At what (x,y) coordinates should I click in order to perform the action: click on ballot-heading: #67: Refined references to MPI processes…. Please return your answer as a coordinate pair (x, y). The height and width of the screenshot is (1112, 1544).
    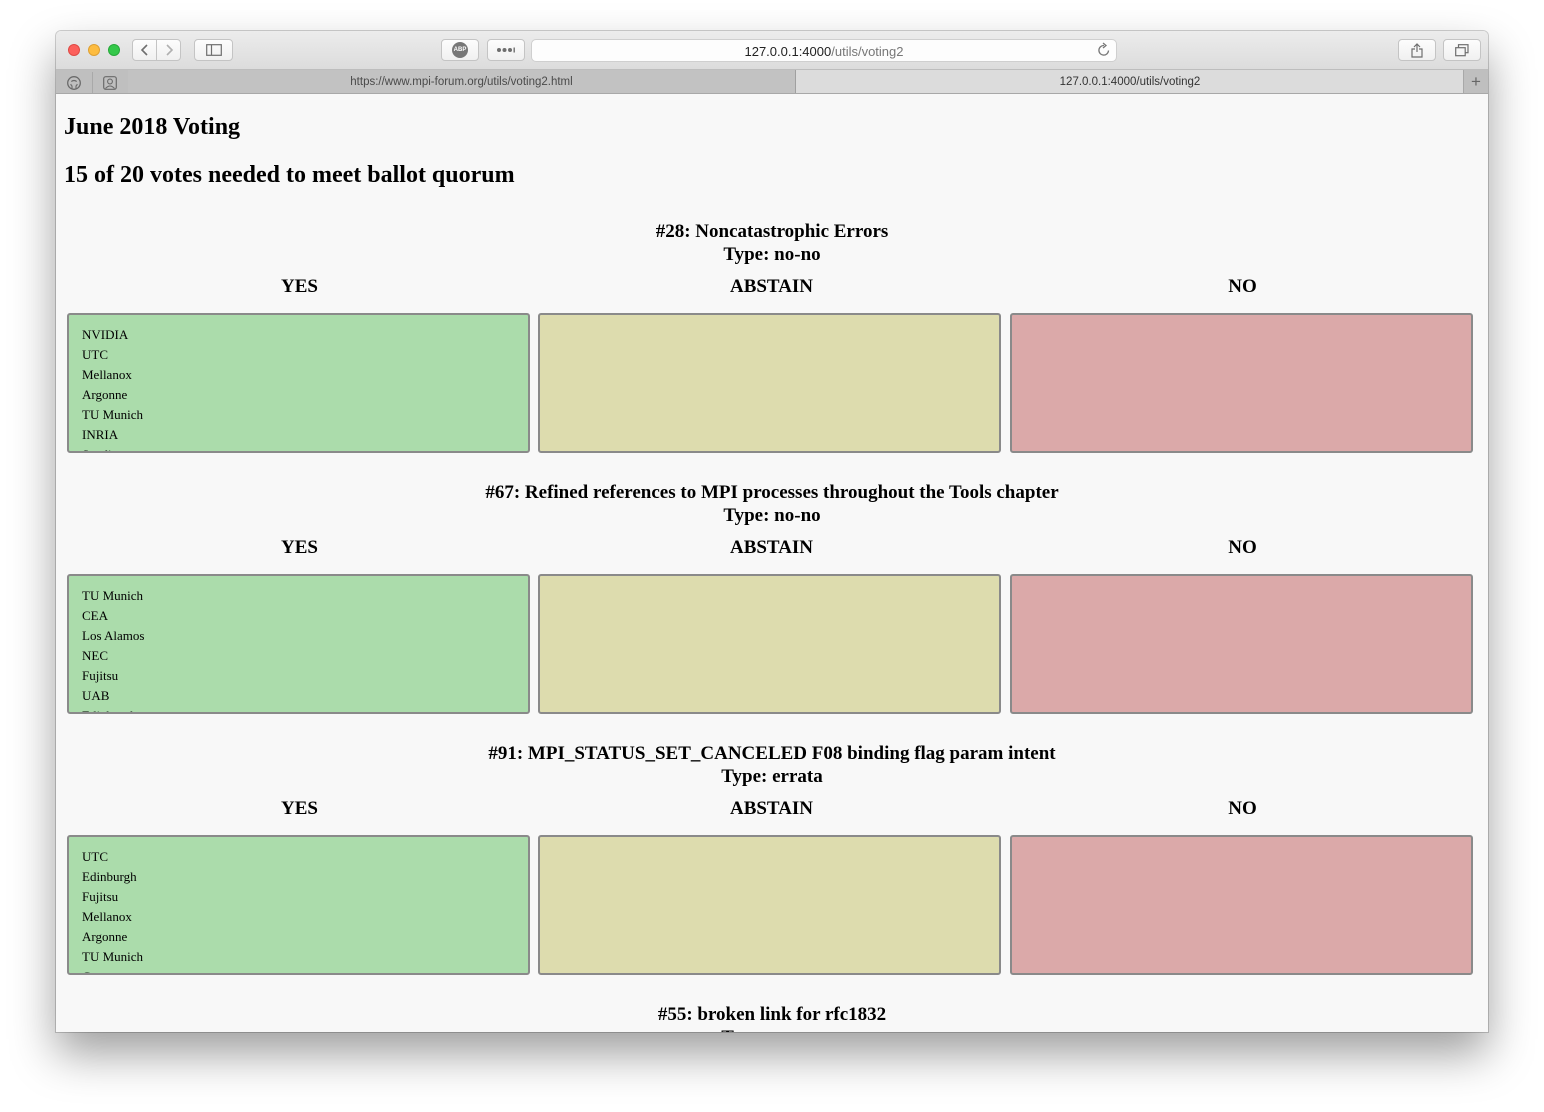
    Looking at the image, I should click on (772, 492).